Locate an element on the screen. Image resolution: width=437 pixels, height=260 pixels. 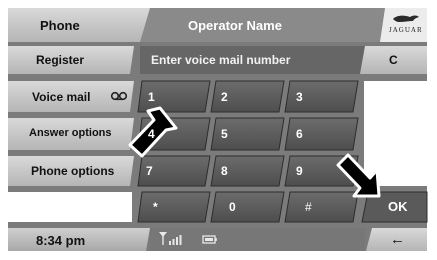
phone-tab-title: Phone is located at coordinates (60, 25).